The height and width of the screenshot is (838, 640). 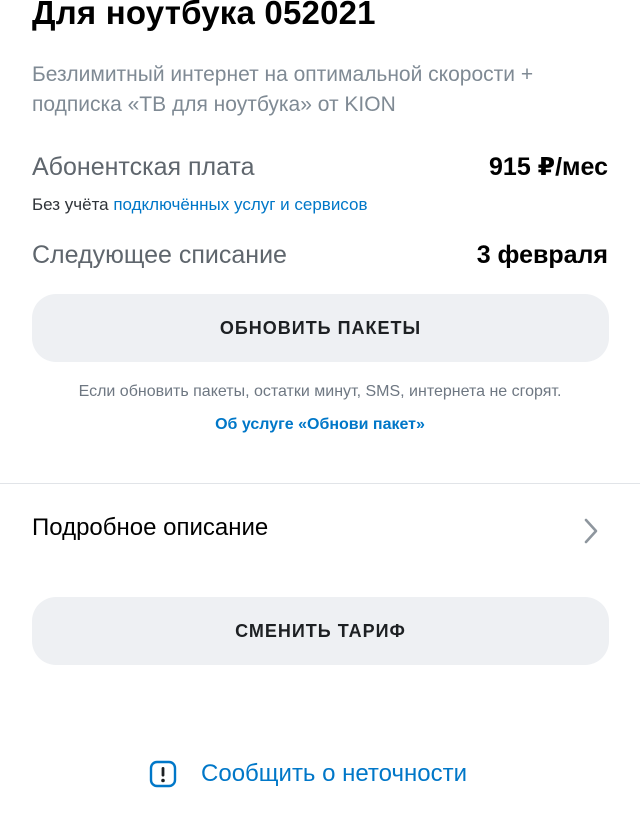 What do you see at coordinates (320, 425) in the screenshot?
I see `update-package-info-link: Об услуге «Обнови пакет»` at bounding box center [320, 425].